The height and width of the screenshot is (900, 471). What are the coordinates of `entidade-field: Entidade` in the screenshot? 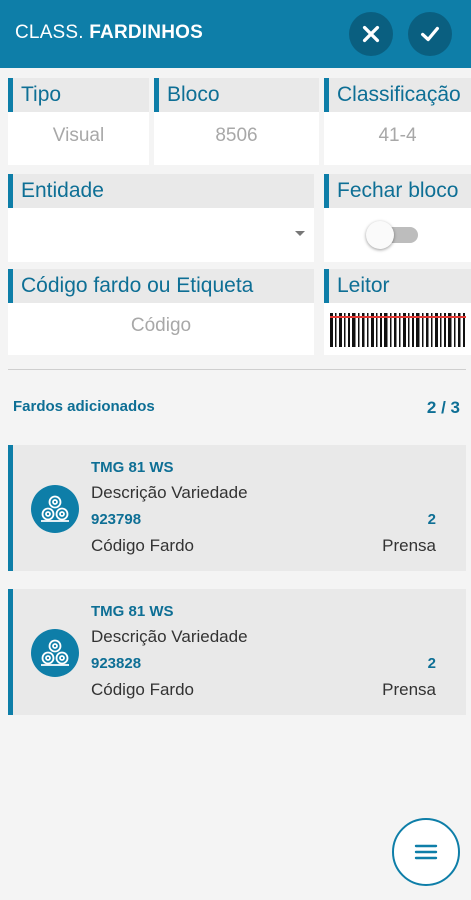 It's located at (161, 218).